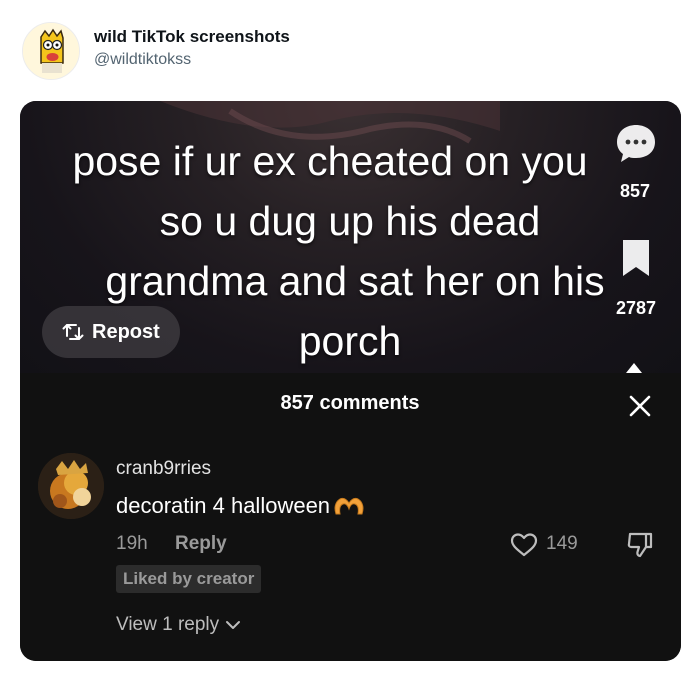 Image resolution: width=700 pixels, height=681 pixels. Describe the element at coordinates (524, 545) in the screenshot. I see `heart-icon` at that location.